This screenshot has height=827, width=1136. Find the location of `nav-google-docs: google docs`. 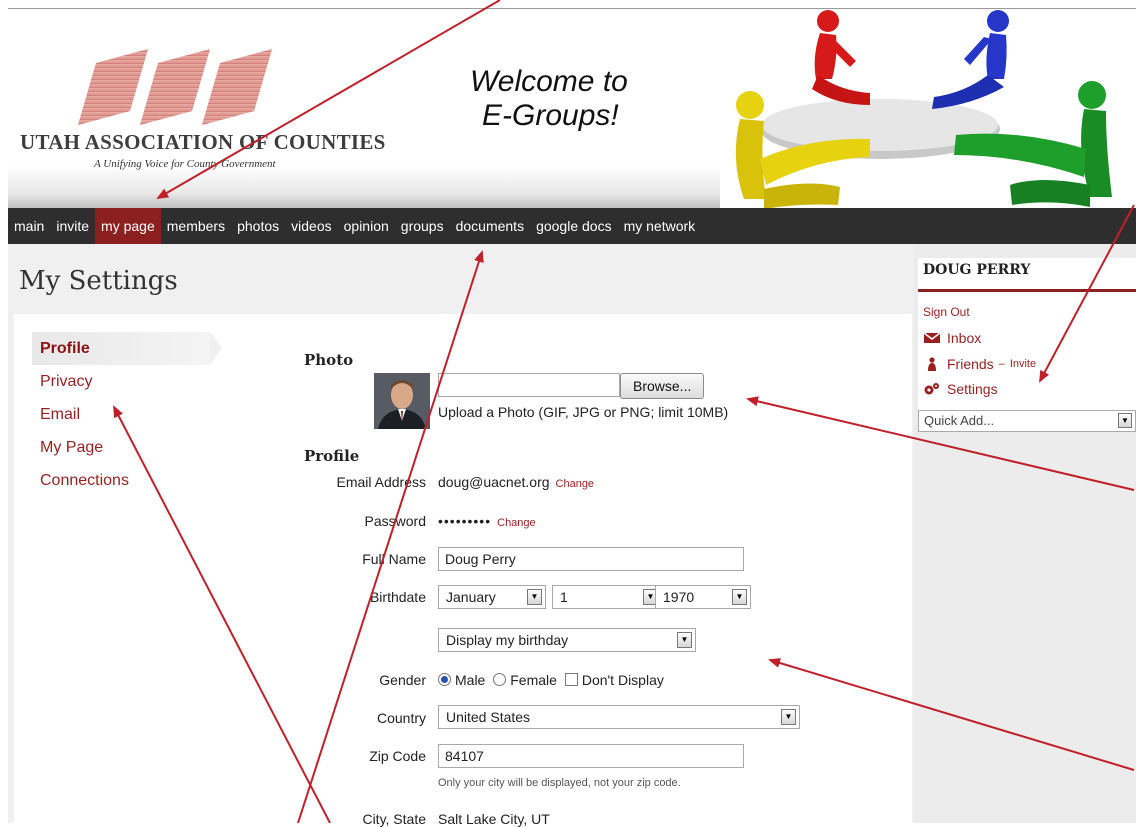

nav-google-docs: google docs is located at coordinates (574, 226).